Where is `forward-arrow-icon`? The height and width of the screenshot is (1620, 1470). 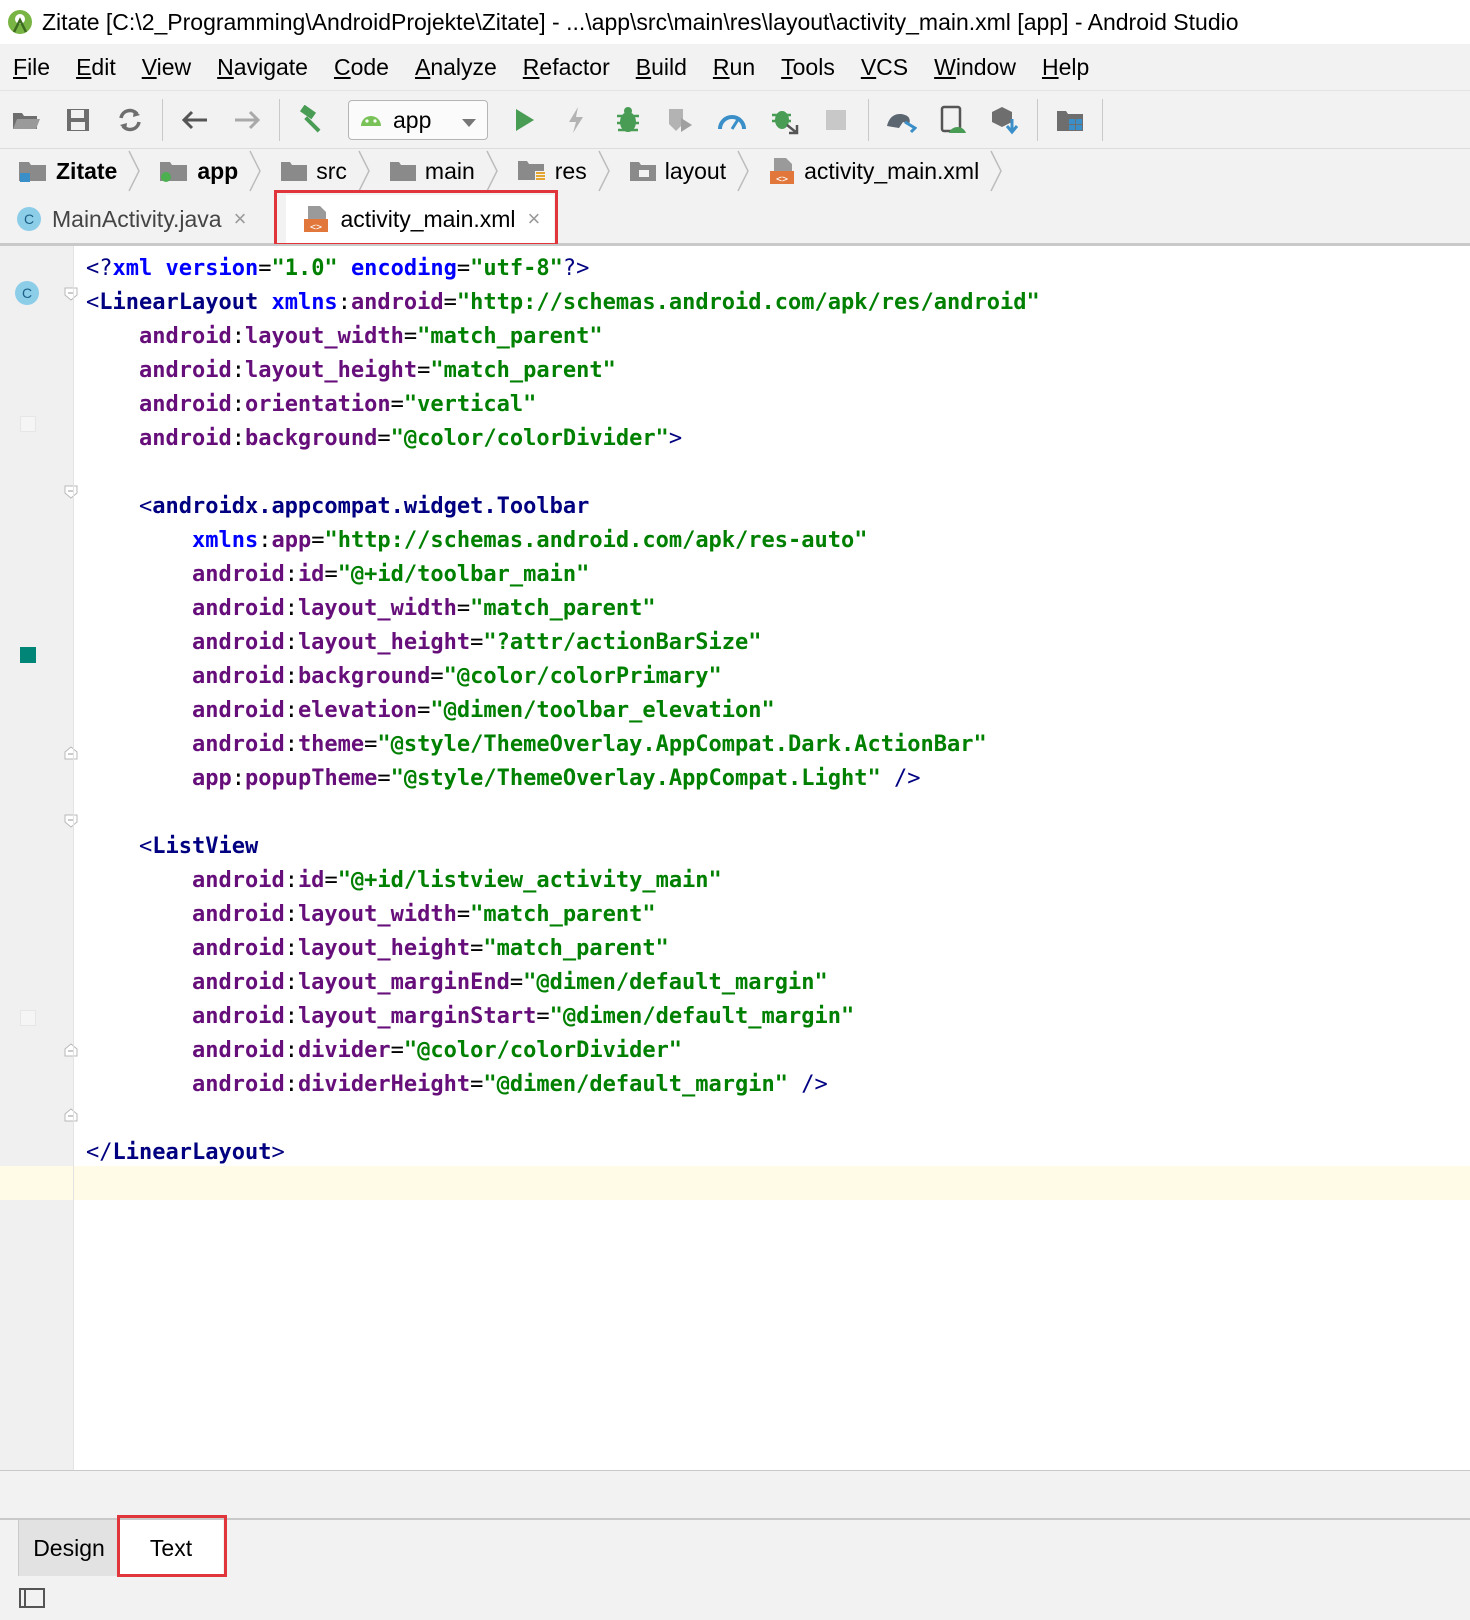
forward-arrow-icon is located at coordinates (247, 120).